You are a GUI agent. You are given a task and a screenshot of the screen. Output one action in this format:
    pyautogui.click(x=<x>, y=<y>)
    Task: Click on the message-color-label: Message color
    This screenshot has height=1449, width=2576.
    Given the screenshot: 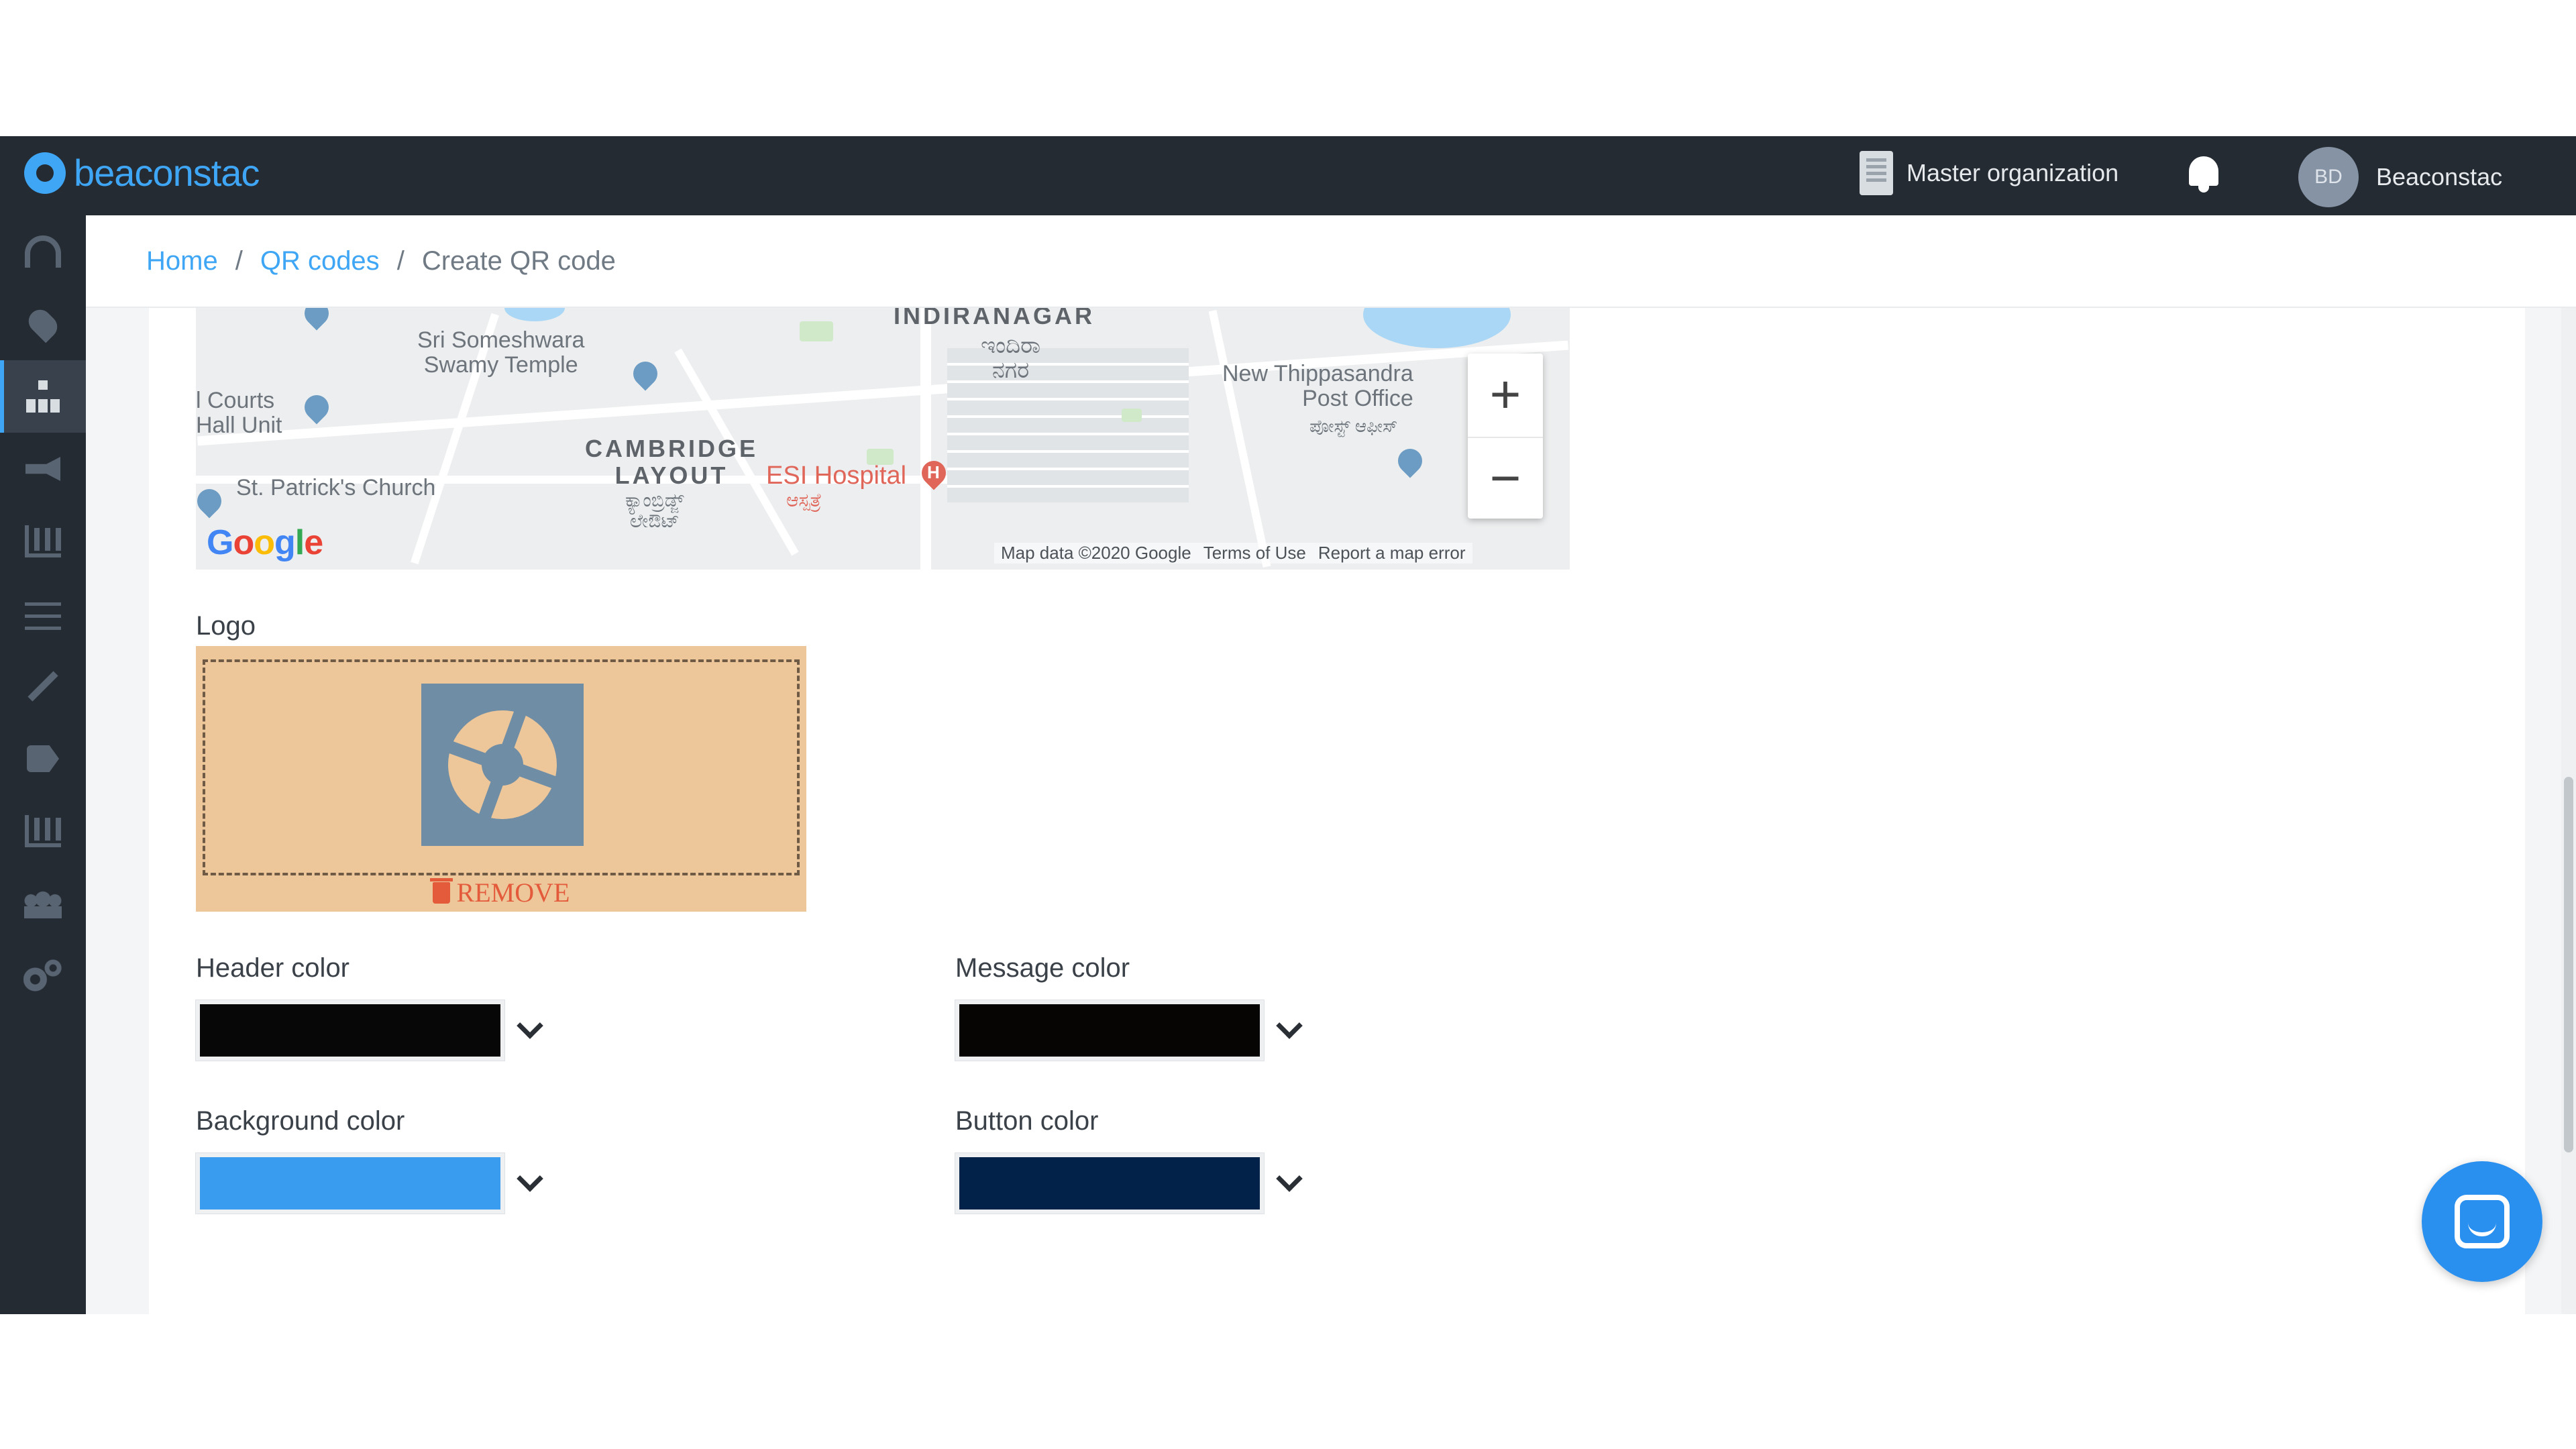 What is the action you would take?
    pyautogui.click(x=1042, y=968)
    